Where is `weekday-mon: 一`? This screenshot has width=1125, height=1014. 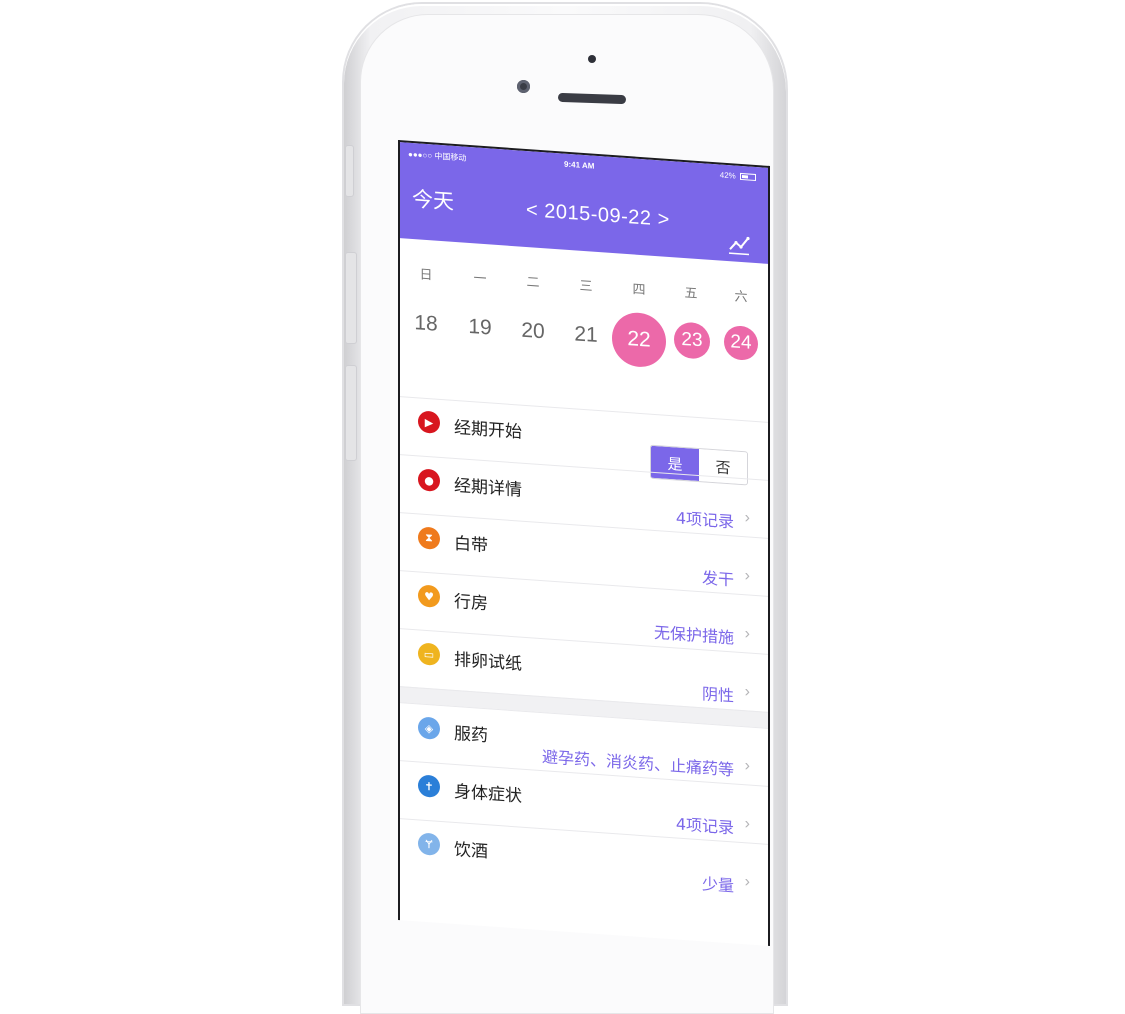
weekday-mon: 一 is located at coordinates (480, 279).